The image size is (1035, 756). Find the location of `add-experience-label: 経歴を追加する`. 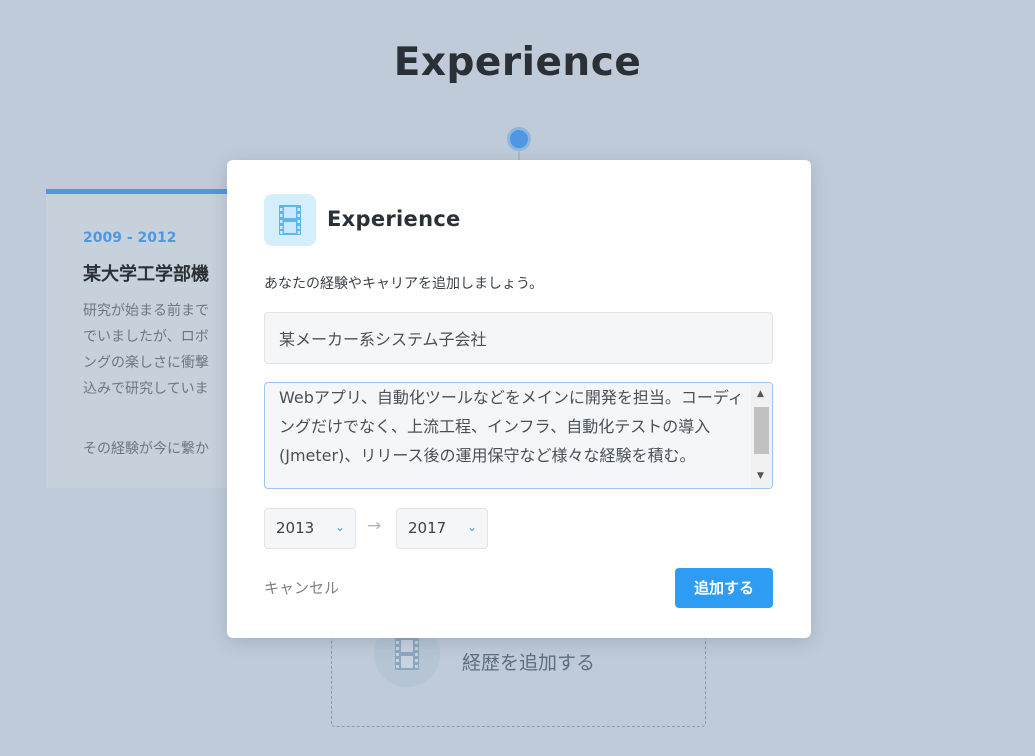

add-experience-label: 経歴を追加する is located at coordinates (529, 663).